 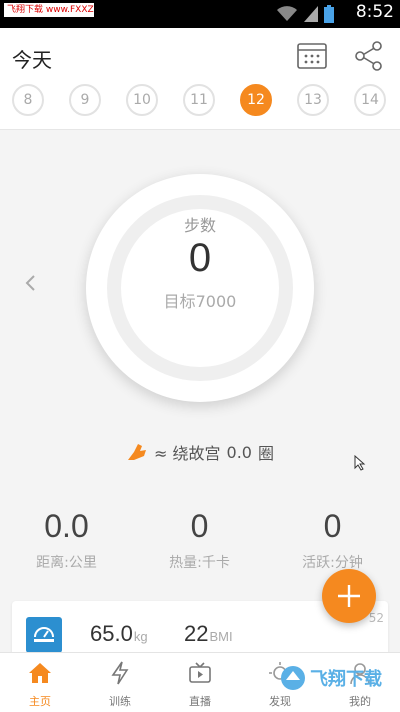 I want to click on comparison-unit: 圈, so click(x=265, y=453).